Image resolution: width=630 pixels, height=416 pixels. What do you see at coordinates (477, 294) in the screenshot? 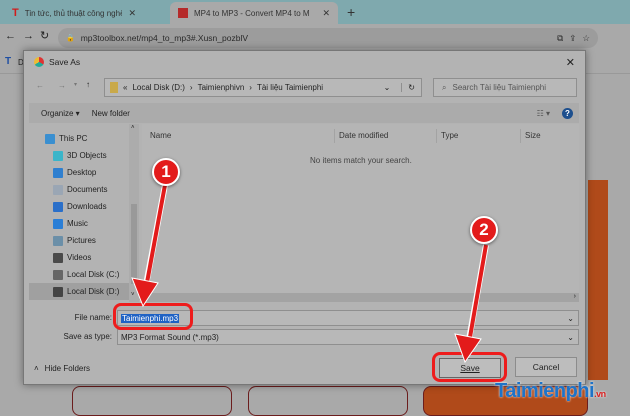
I see `arrow-2-shaft` at bounding box center [477, 294].